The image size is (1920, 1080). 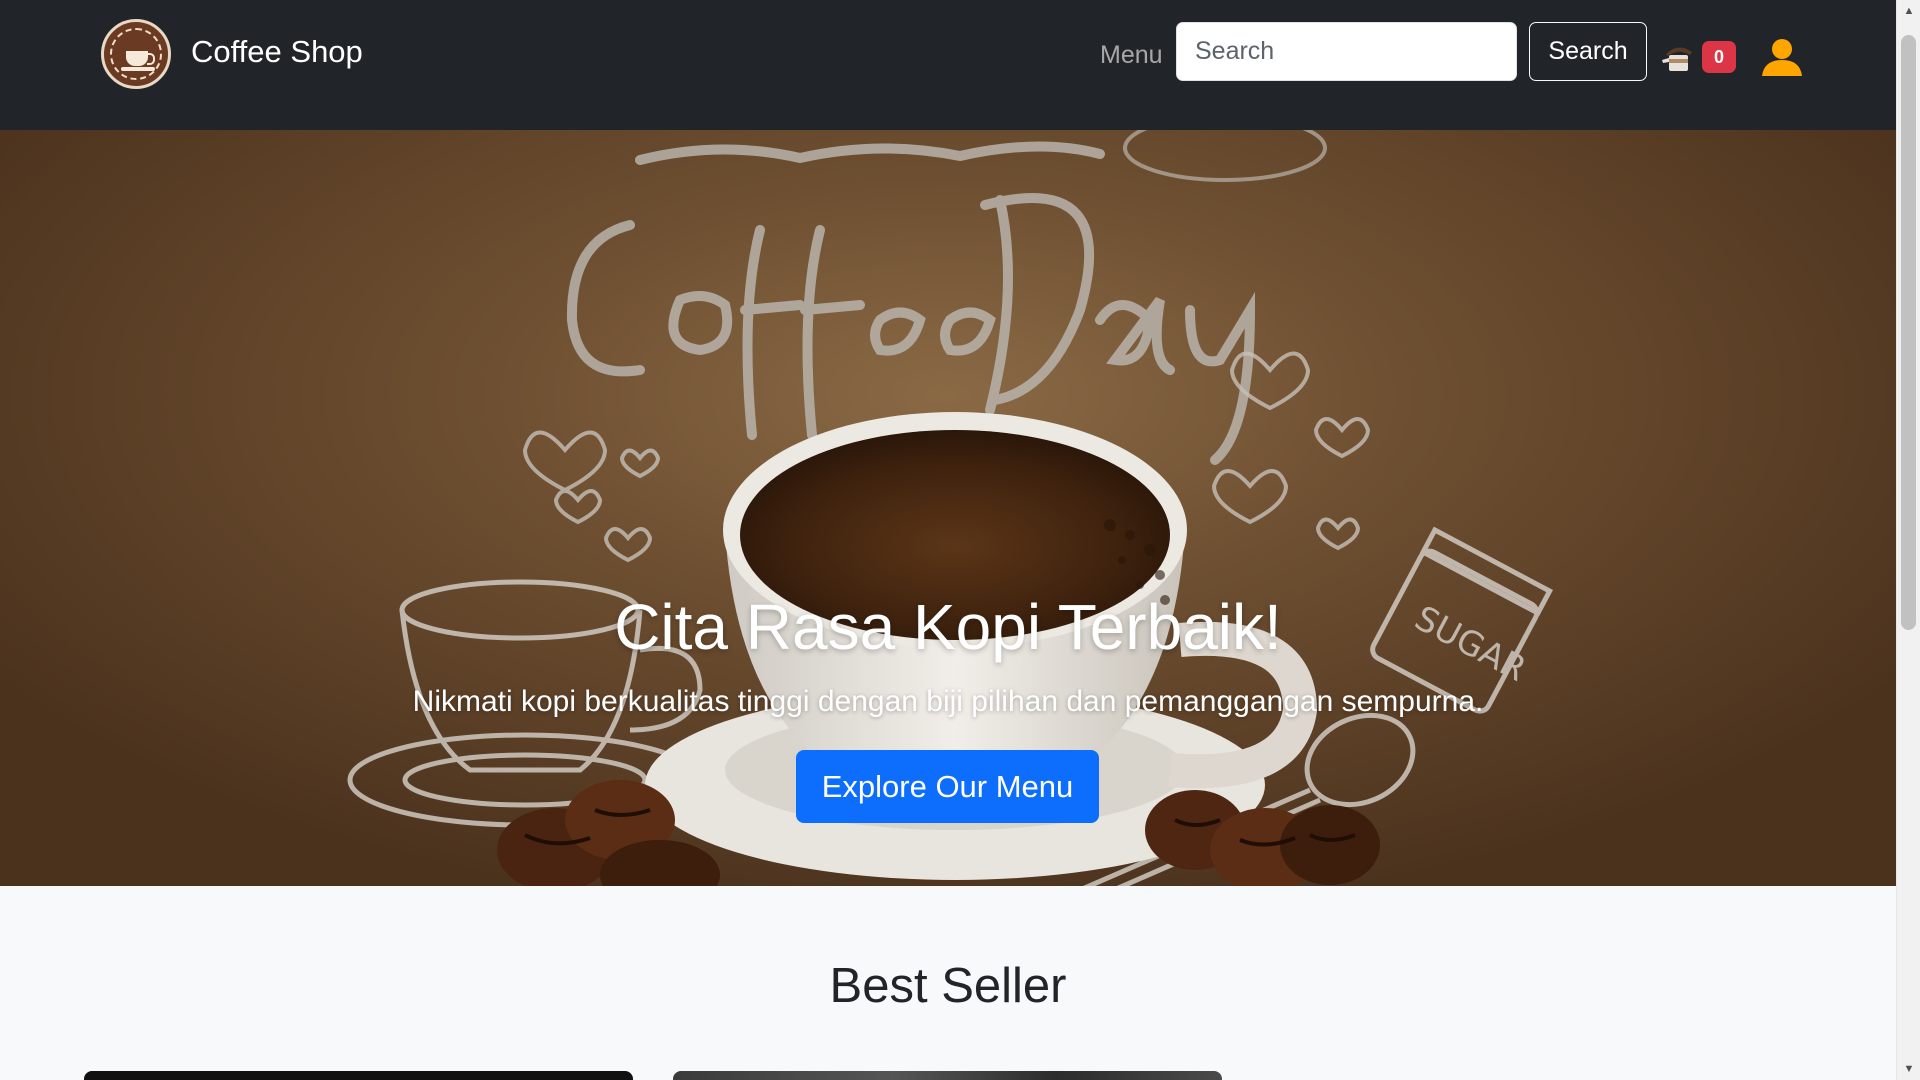 What do you see at coordinates (1908, 11) in the screenshot?
I see `scroll-up-arrow-icon: ▲` at bounding box center [1908, 11].